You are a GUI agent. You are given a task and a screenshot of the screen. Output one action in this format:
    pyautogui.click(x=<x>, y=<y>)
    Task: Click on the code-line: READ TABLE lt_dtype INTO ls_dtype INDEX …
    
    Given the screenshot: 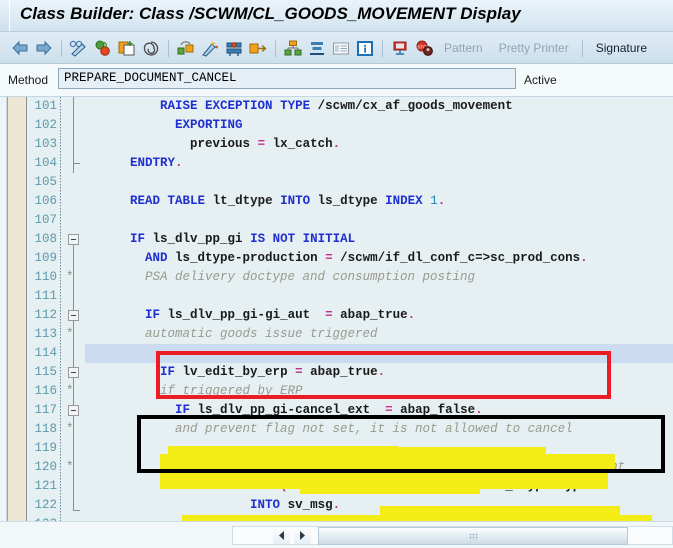 What is the action you would take?
    pyautogui.click(x=265, y=201)
    